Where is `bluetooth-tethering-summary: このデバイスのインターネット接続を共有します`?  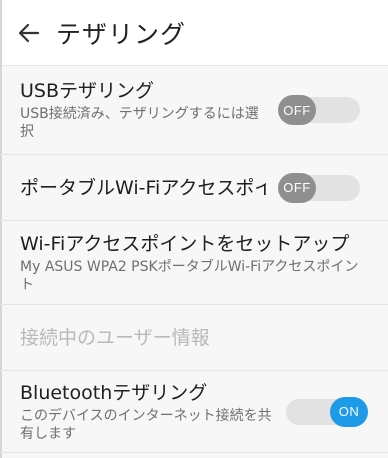 bluetooth-tethering-summary: このデバイスのインターネット接続を共有します is located at coordinates (146, 424).